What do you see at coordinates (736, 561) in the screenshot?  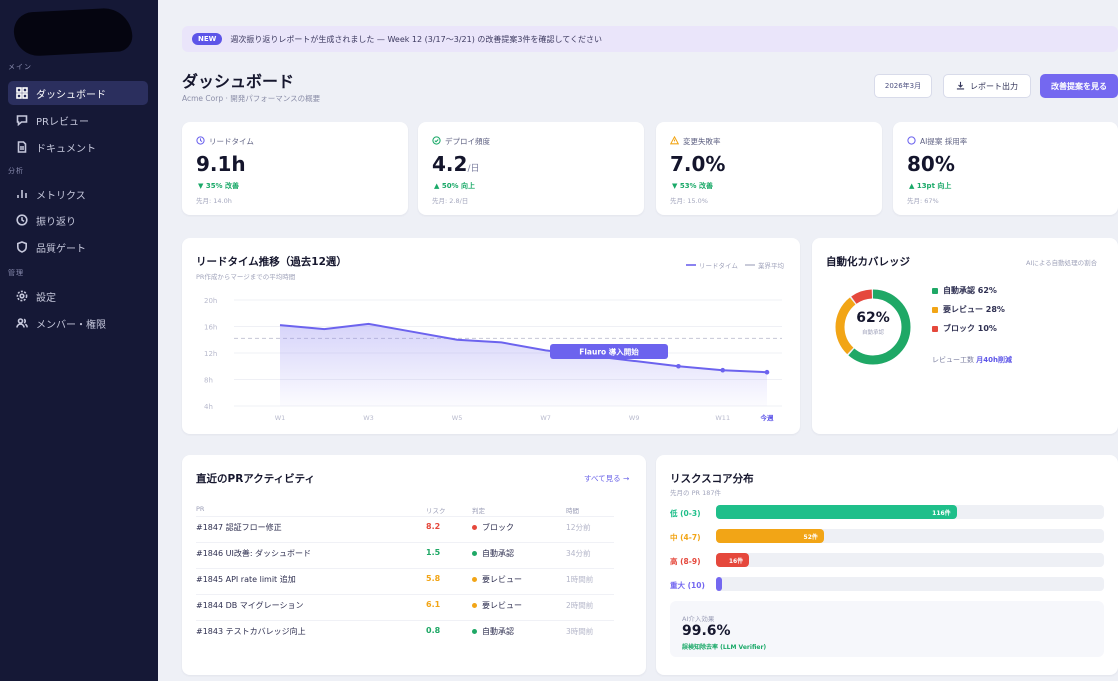 I see `risk-bar-value: 16件` at bounding box center [736, 561].